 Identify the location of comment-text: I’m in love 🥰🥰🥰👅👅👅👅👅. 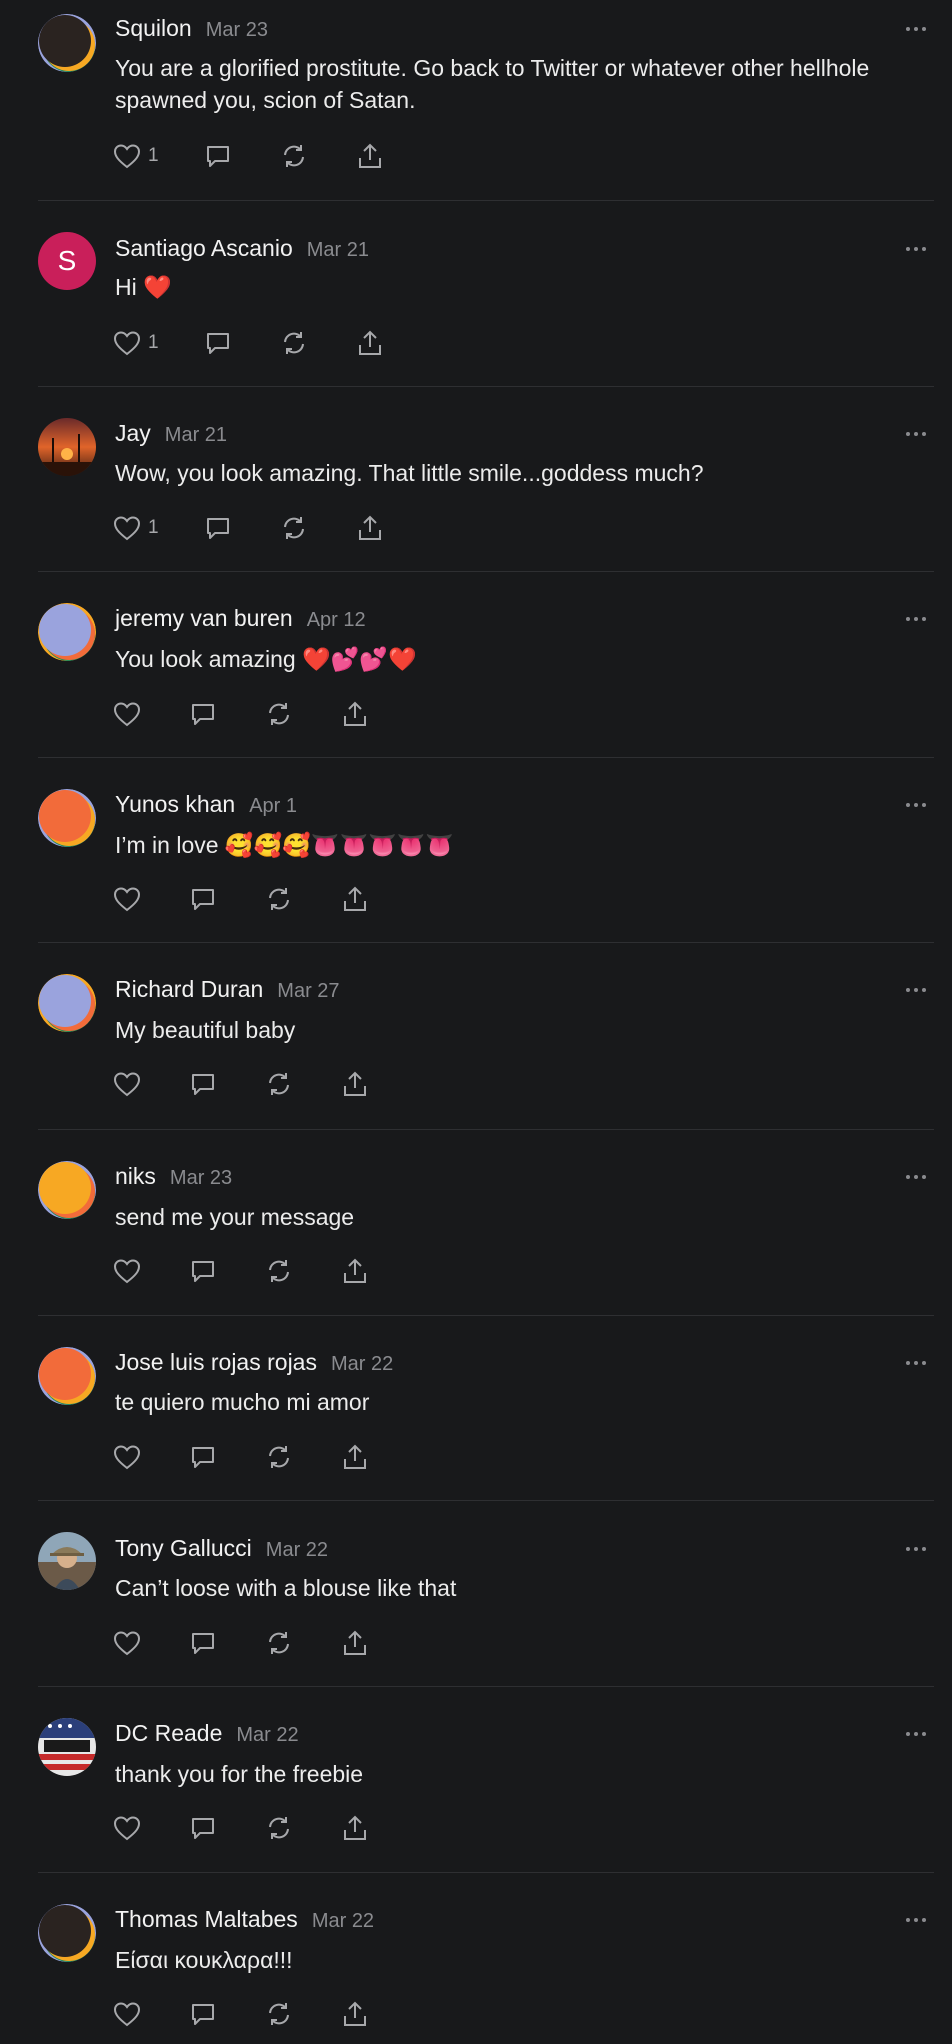
(285, 845).